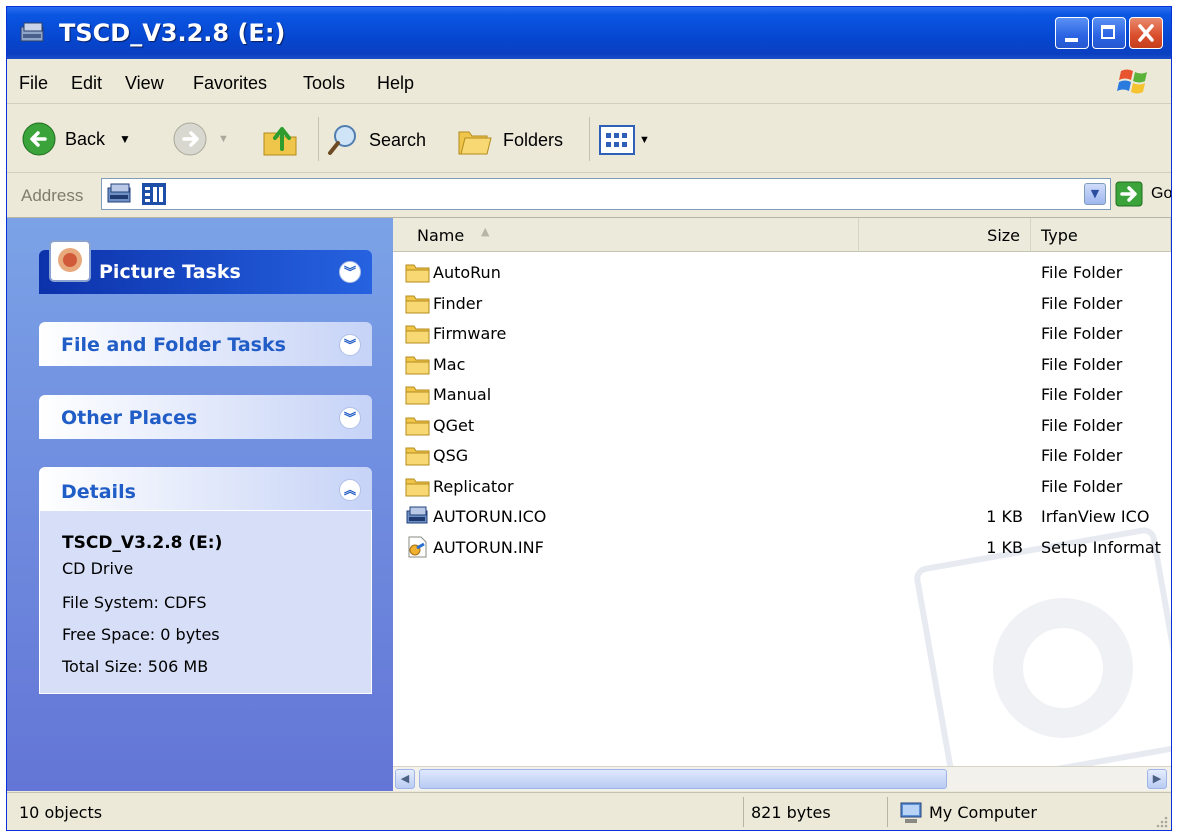  I want to click on status-location: My Computer, so click(983, 812).